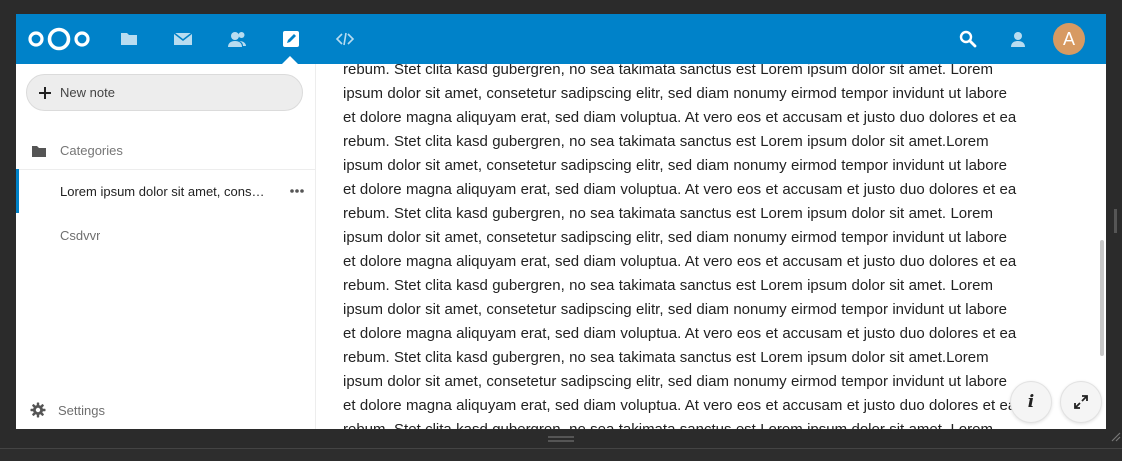 The height and width of the screenshot is (461, 1122). What do you see at coordinates (80, 235) in the screenshot?
I see `note-title: Csdvvr` at bounding box center [80, 235].